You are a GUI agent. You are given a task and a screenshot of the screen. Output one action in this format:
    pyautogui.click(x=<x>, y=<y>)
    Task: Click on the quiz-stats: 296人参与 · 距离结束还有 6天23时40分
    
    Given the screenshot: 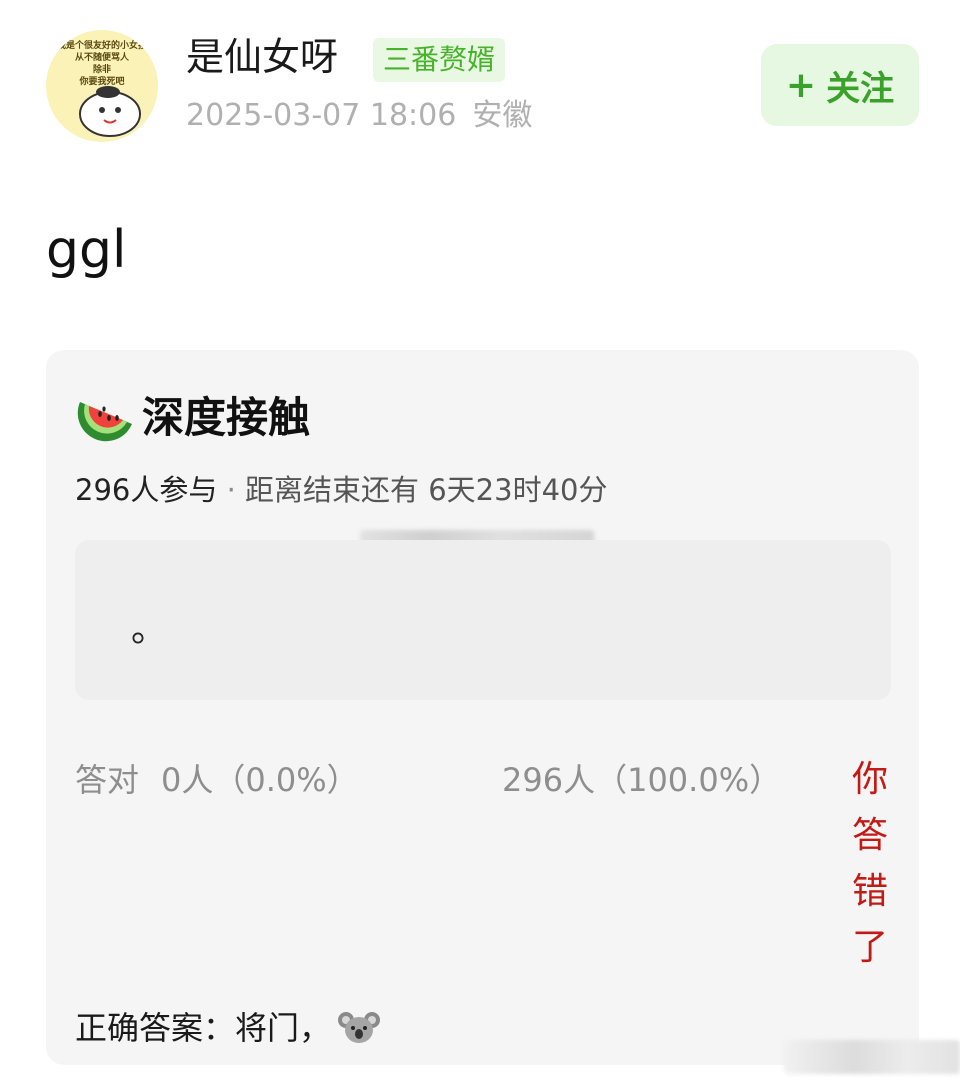 What is the action you would take?
    pyautogui.click(x=341, y=490)
    